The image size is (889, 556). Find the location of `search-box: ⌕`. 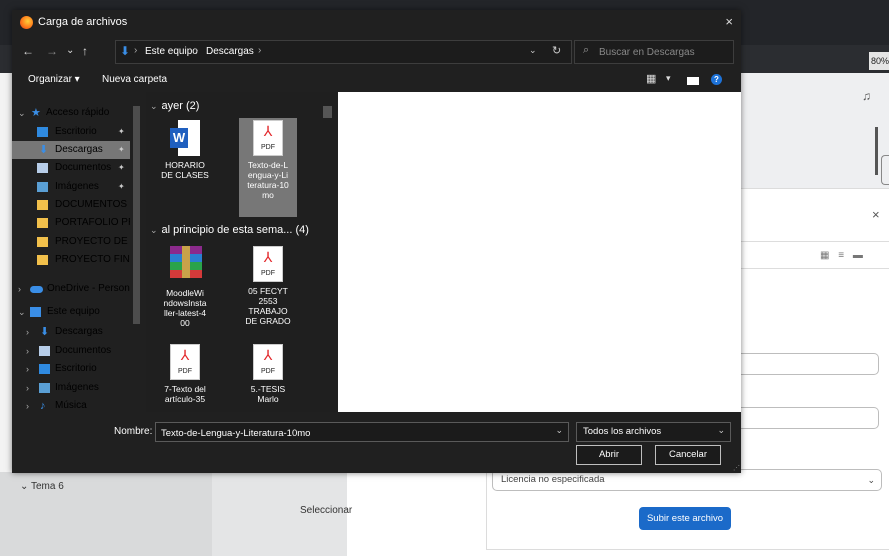

search-box: ⌕ is located at coordinates (654, 52).